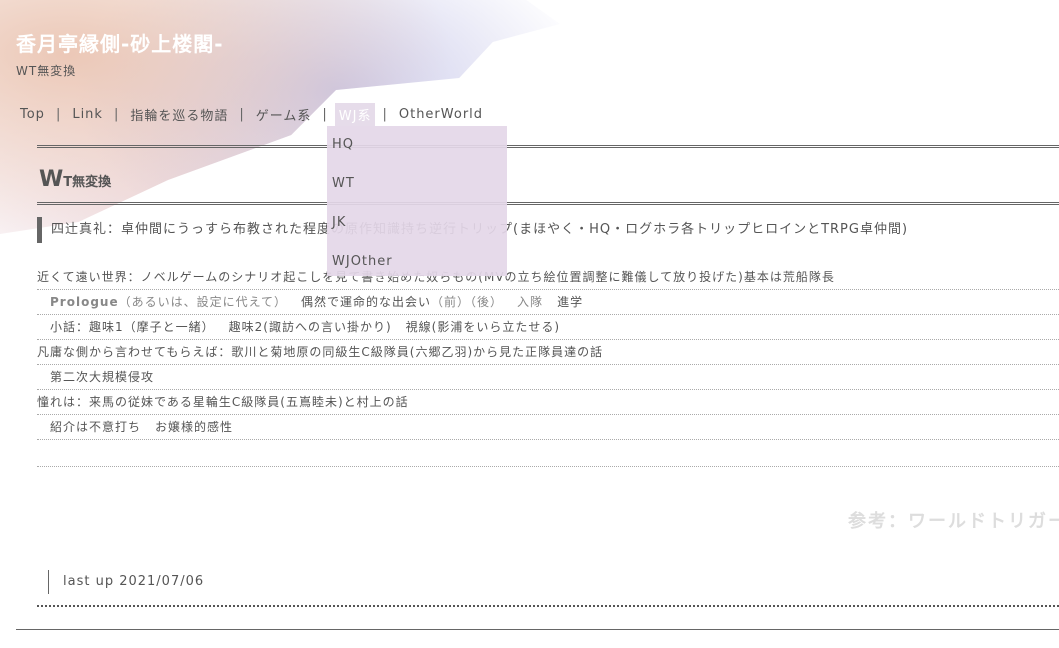 The height and width of the screenshot is (648, 1059). Describe the element at coordinates (570, 302) in the screenshot. I see `advance-link: 進学` at that location.